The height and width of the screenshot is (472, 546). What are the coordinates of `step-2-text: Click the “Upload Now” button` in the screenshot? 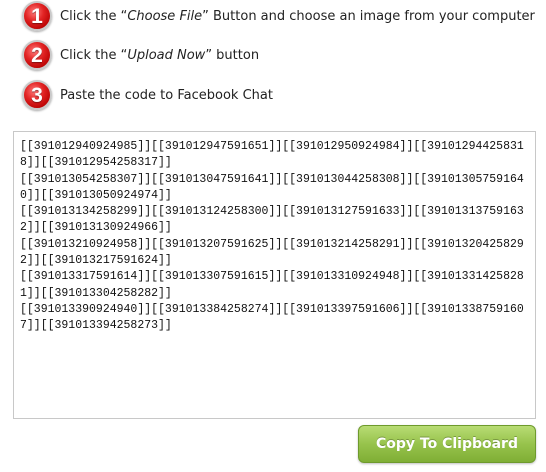 It's located at (159, 55).